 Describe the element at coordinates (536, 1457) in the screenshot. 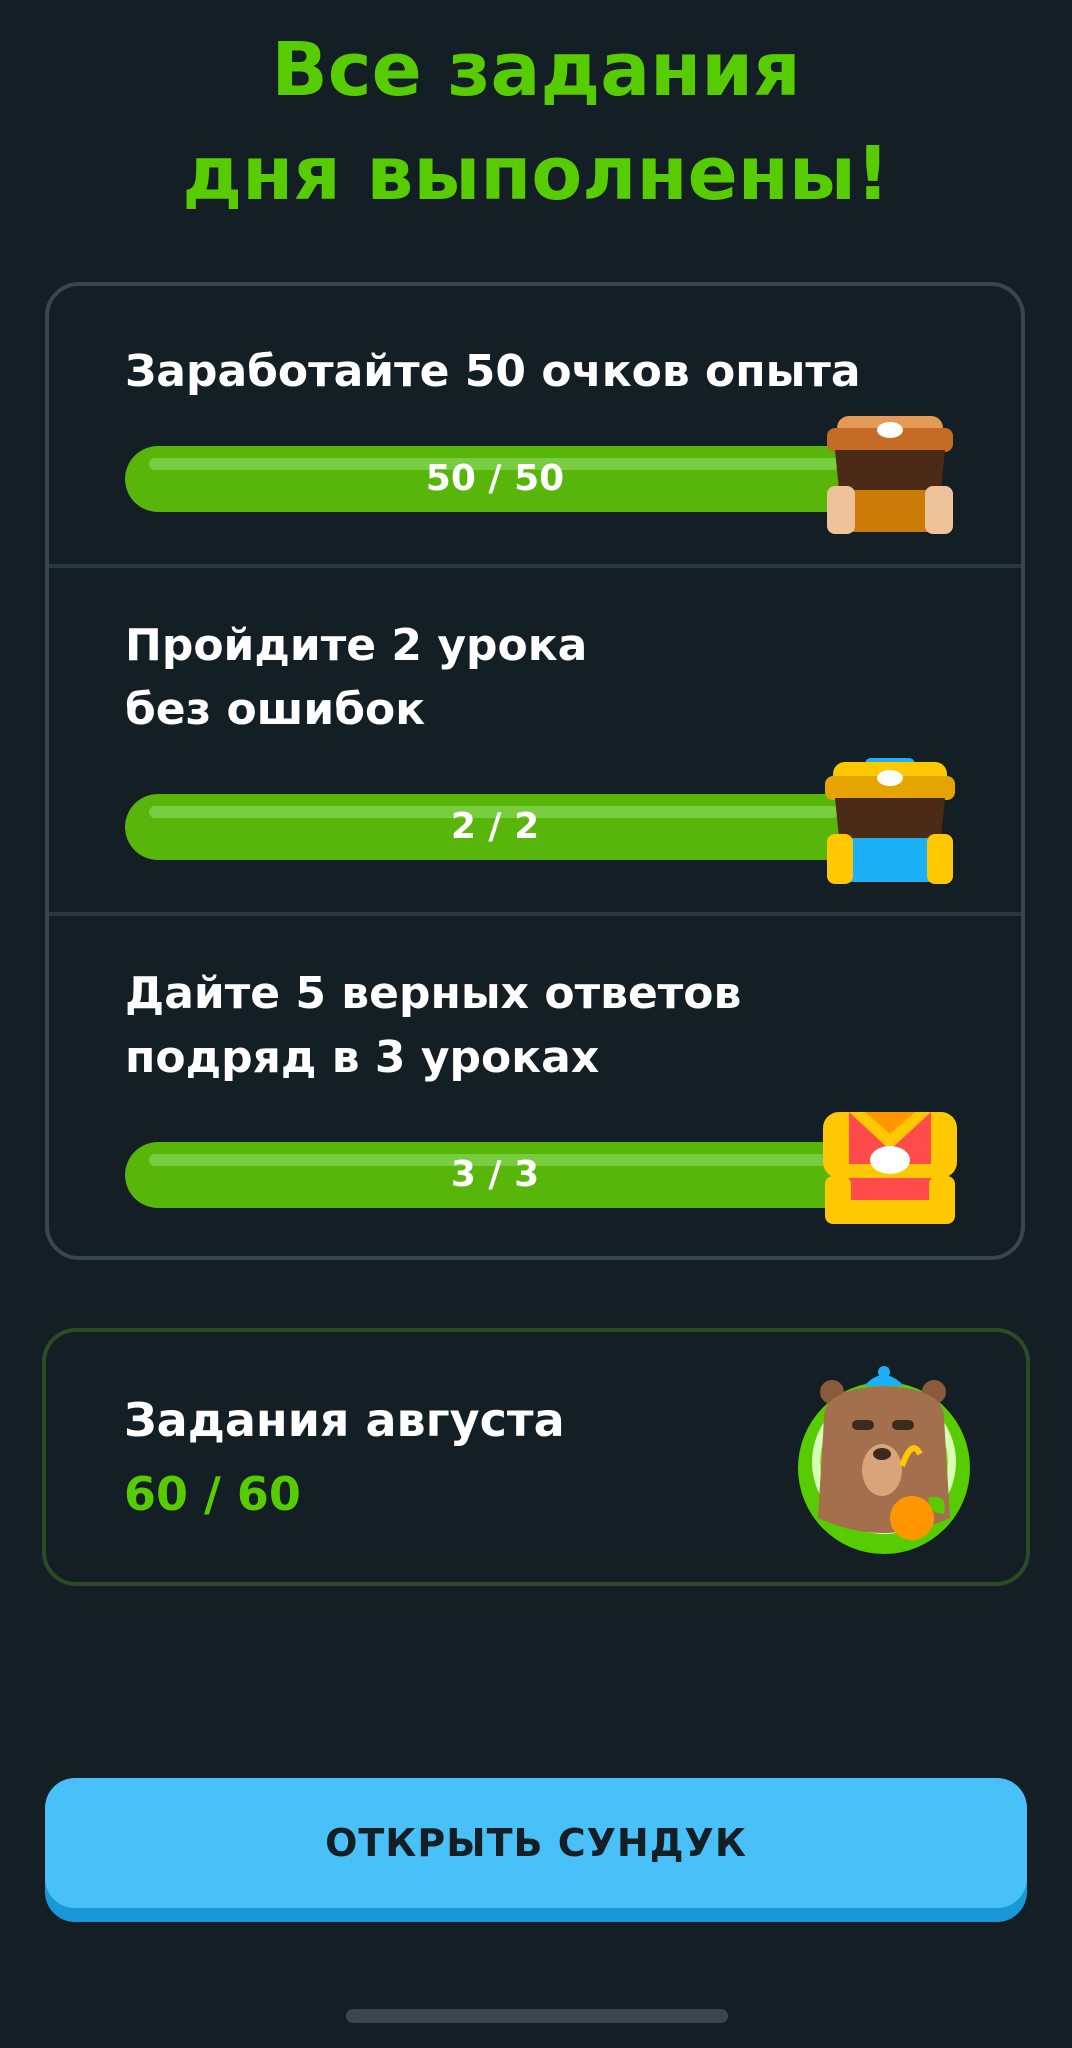

I see `monthly-challenge-card: Задания августа 60 / 60` at that location.